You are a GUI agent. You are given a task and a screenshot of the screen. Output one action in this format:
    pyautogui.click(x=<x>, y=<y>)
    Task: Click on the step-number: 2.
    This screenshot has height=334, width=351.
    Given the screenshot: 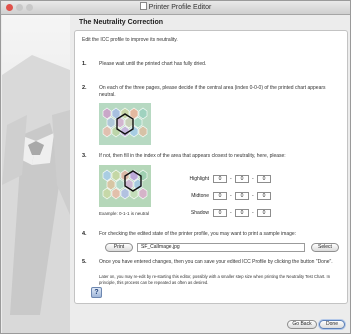 What is the action you would take?
    pyautogui.click(x=84, y=88)
    